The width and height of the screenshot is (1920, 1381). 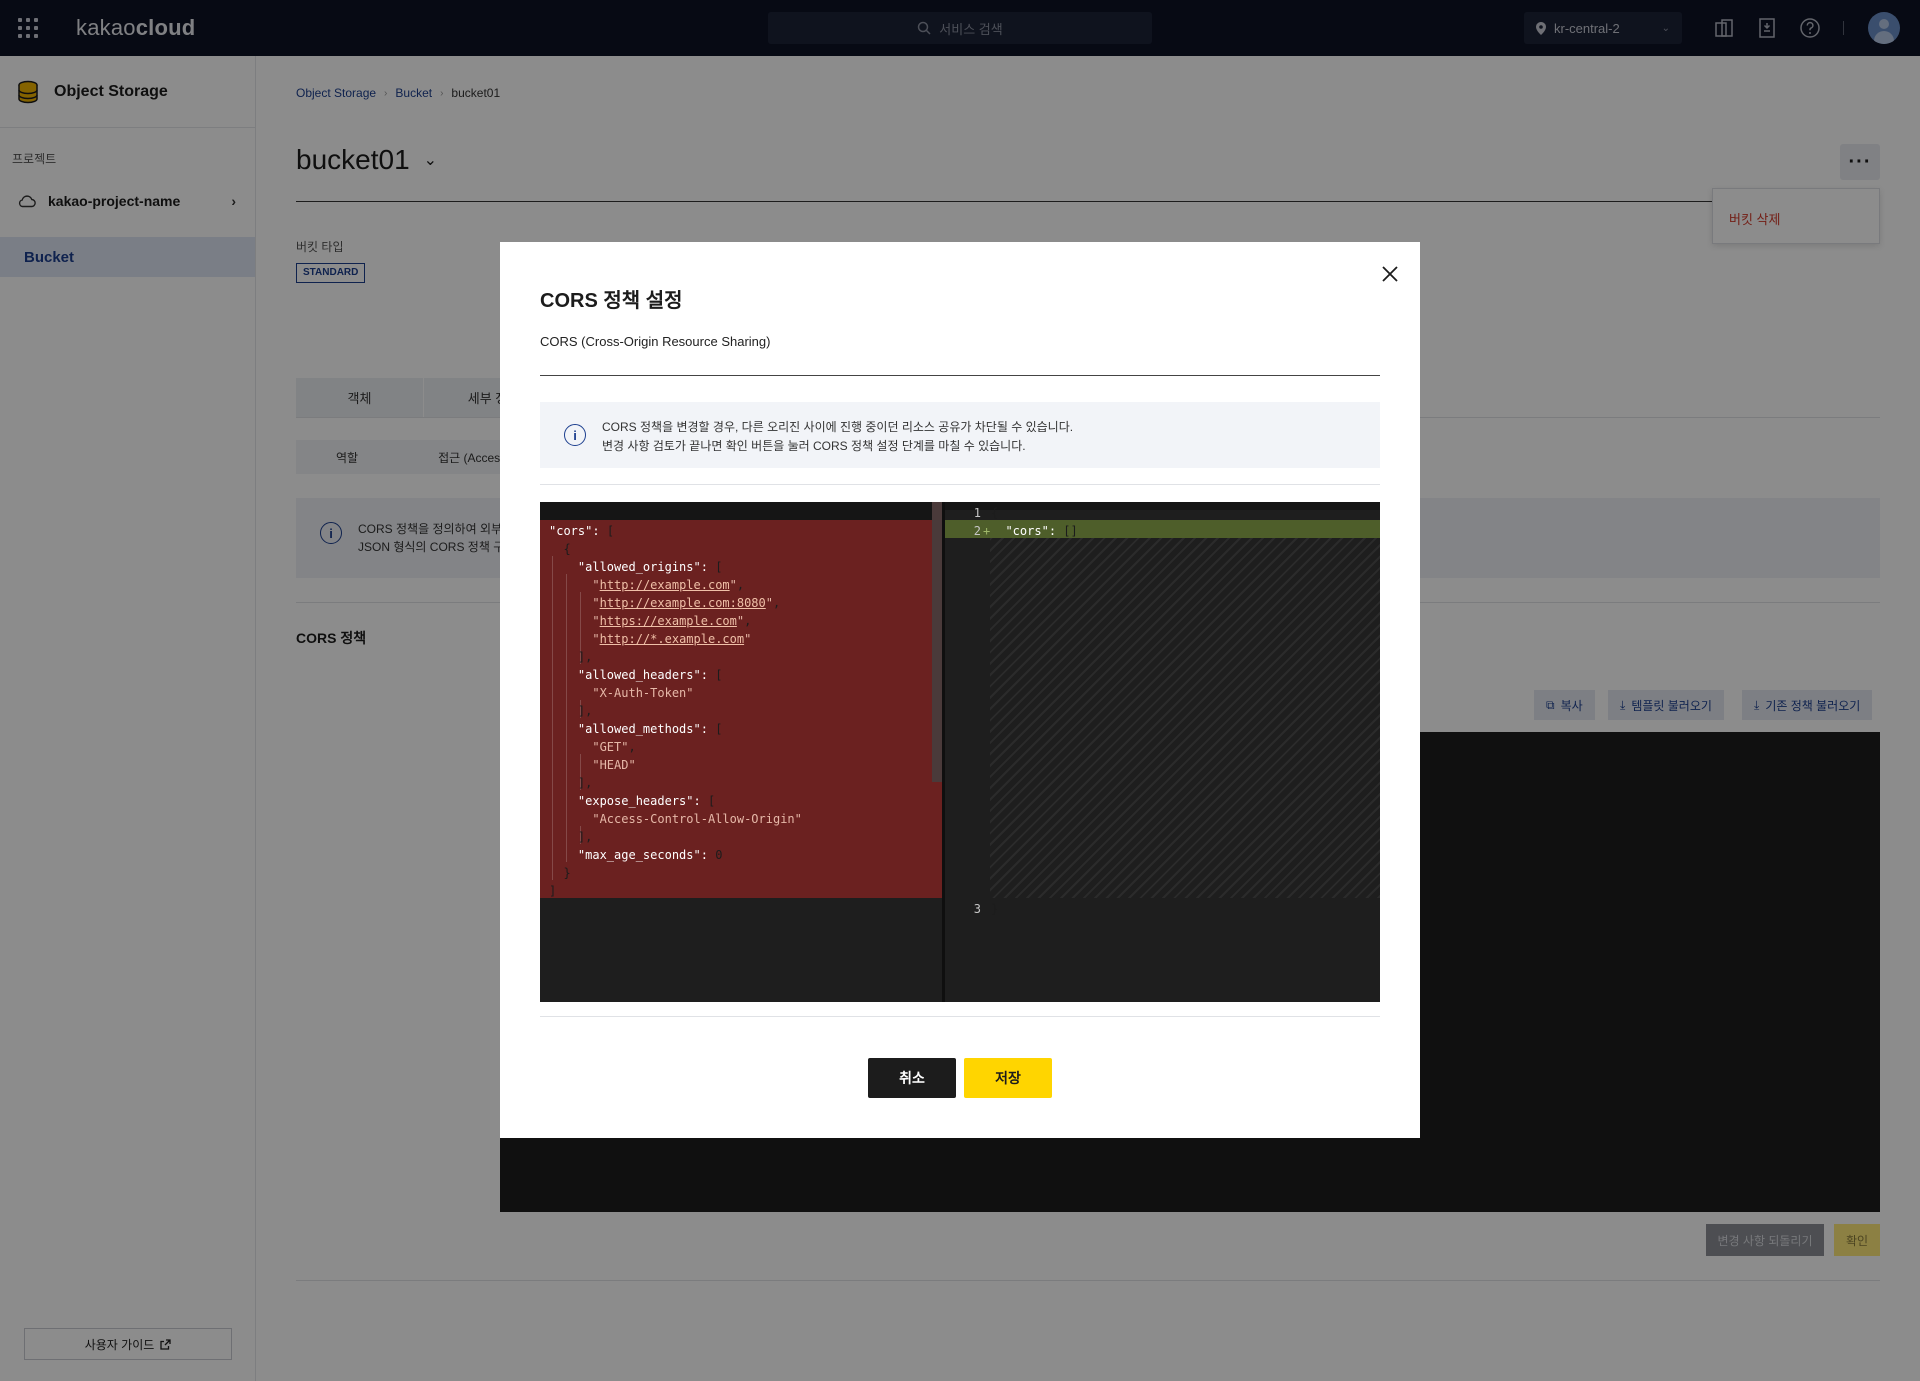 I want to click on line-number: 1, so click(x=977, y=513).